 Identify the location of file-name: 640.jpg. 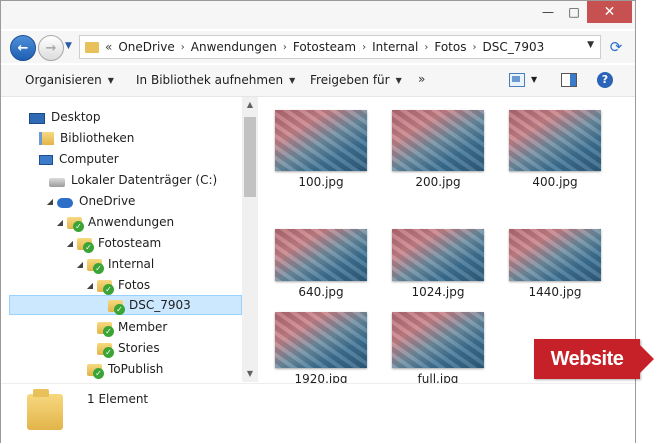
(321, 292).